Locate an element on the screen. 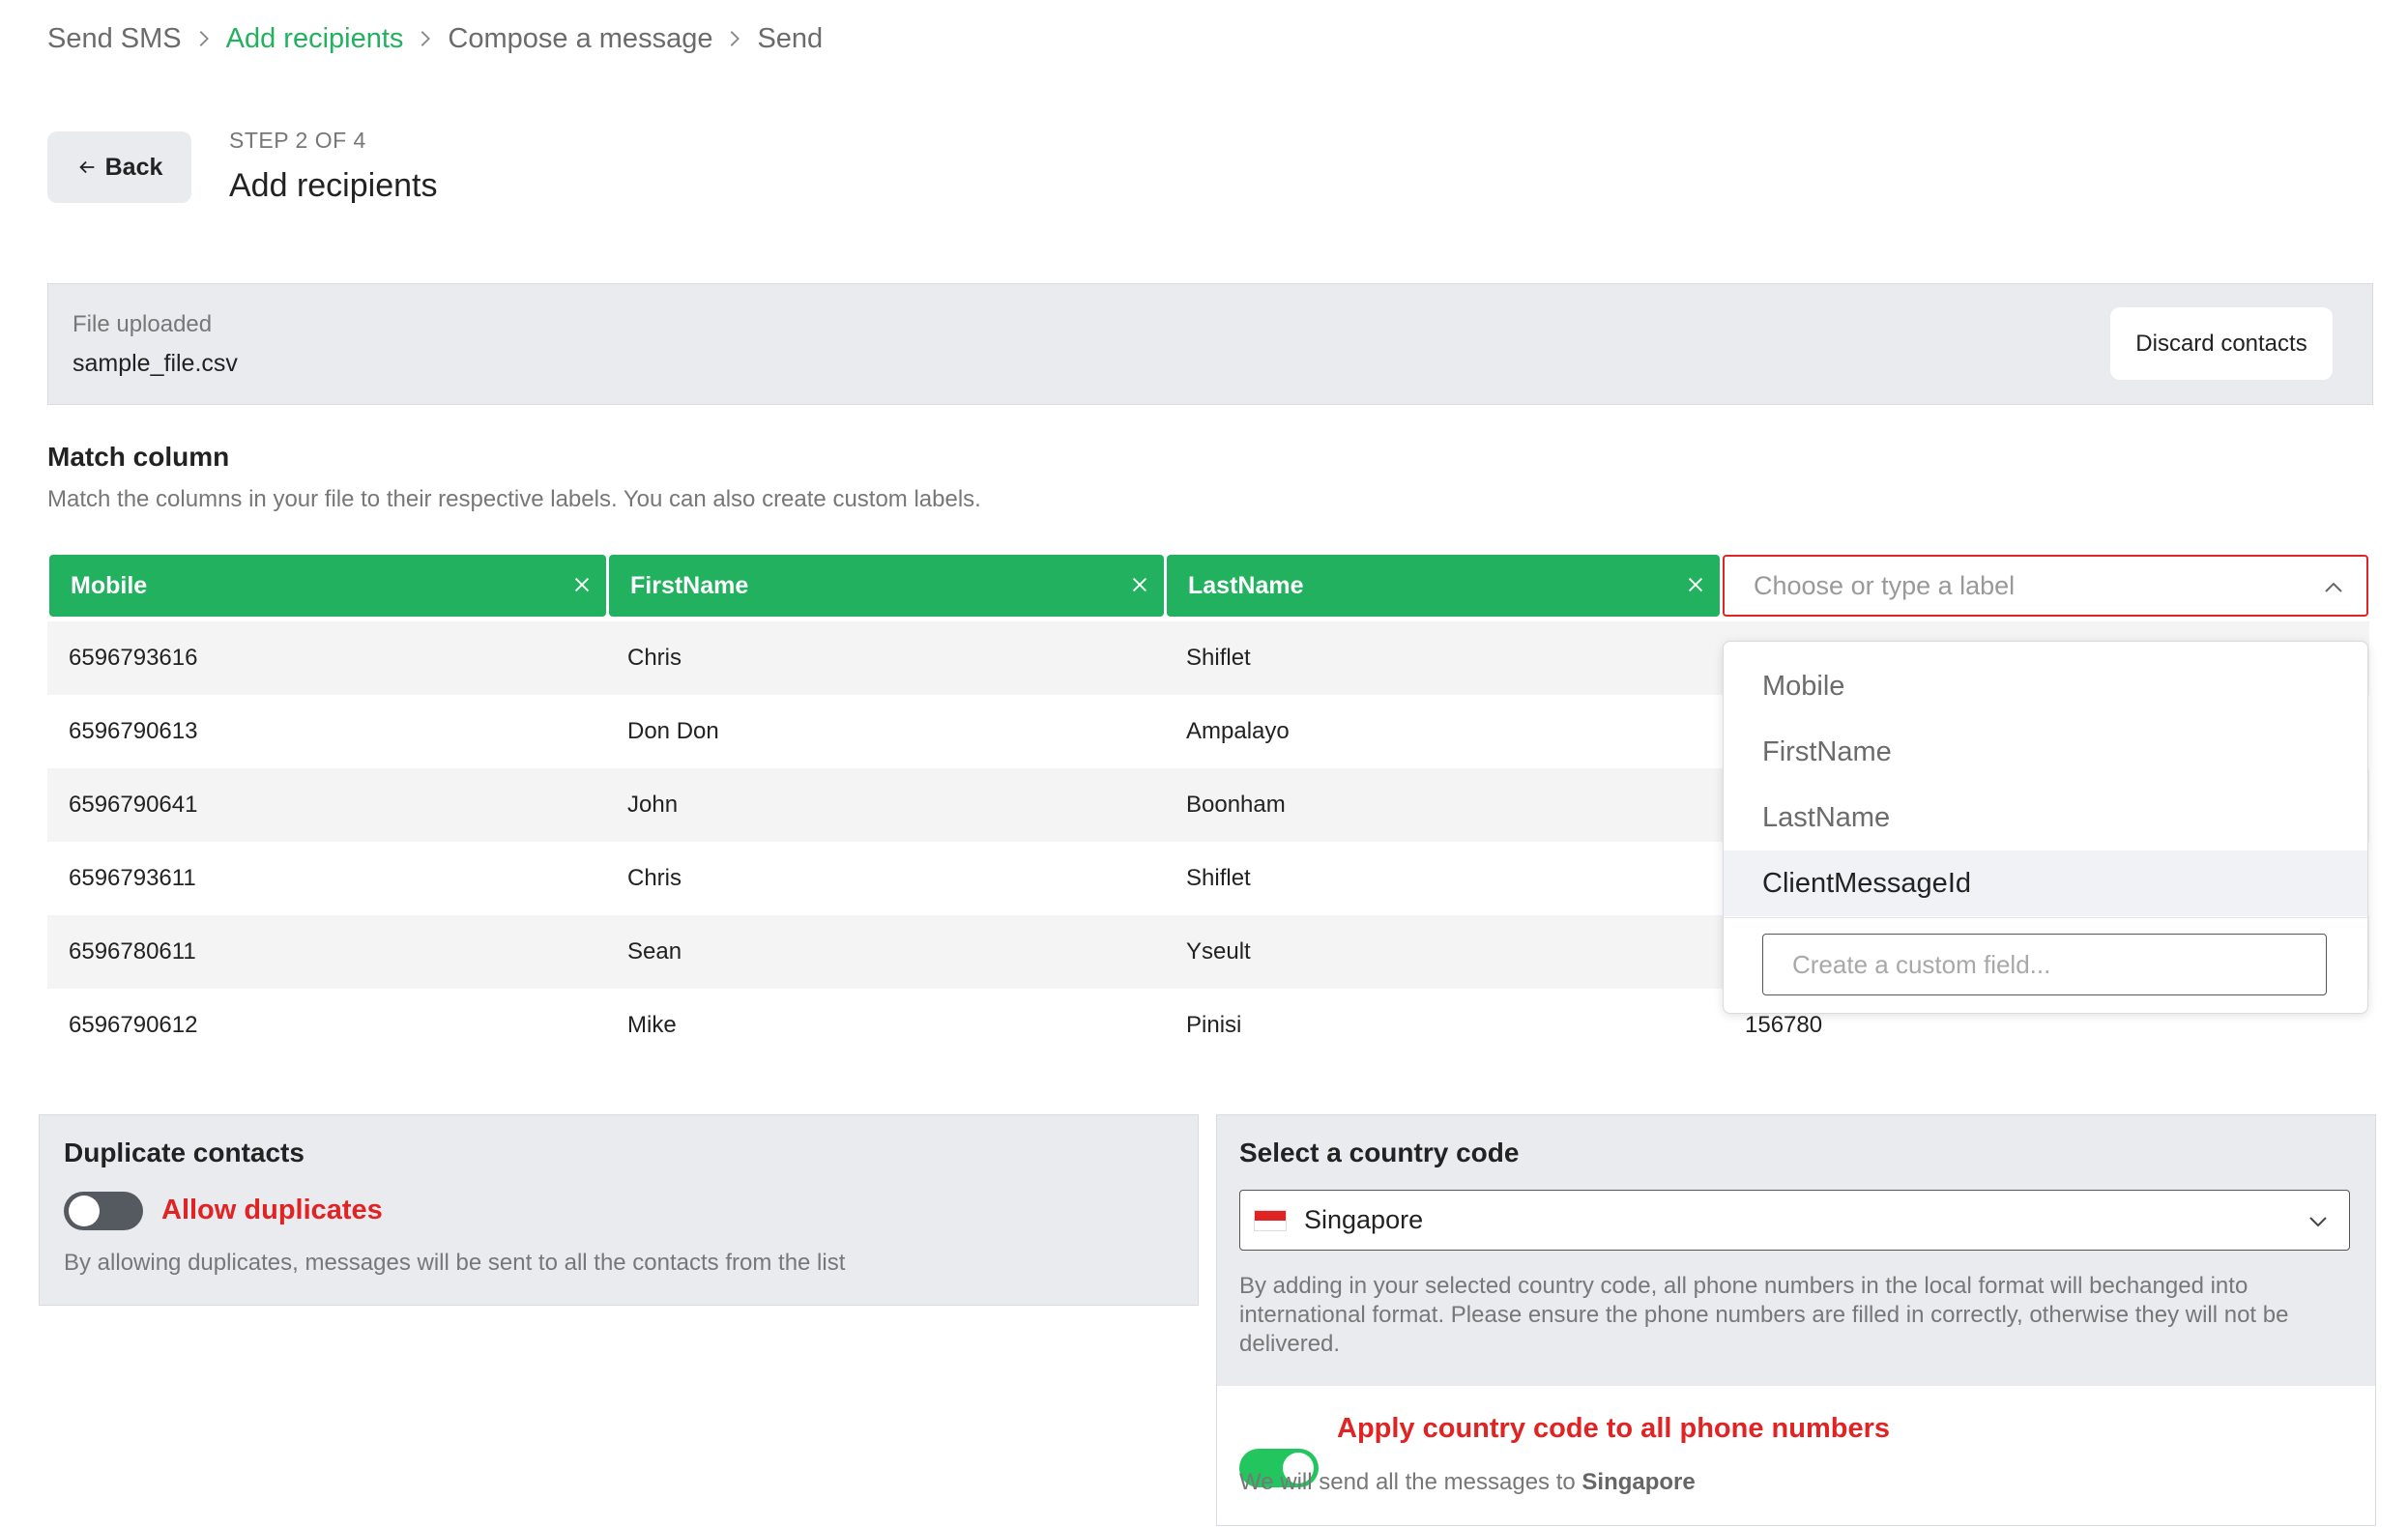 Image resolution: width=2408 pixels, height=1527 pixels. chevron-down-icon is located at coordinates (2318, 1222).